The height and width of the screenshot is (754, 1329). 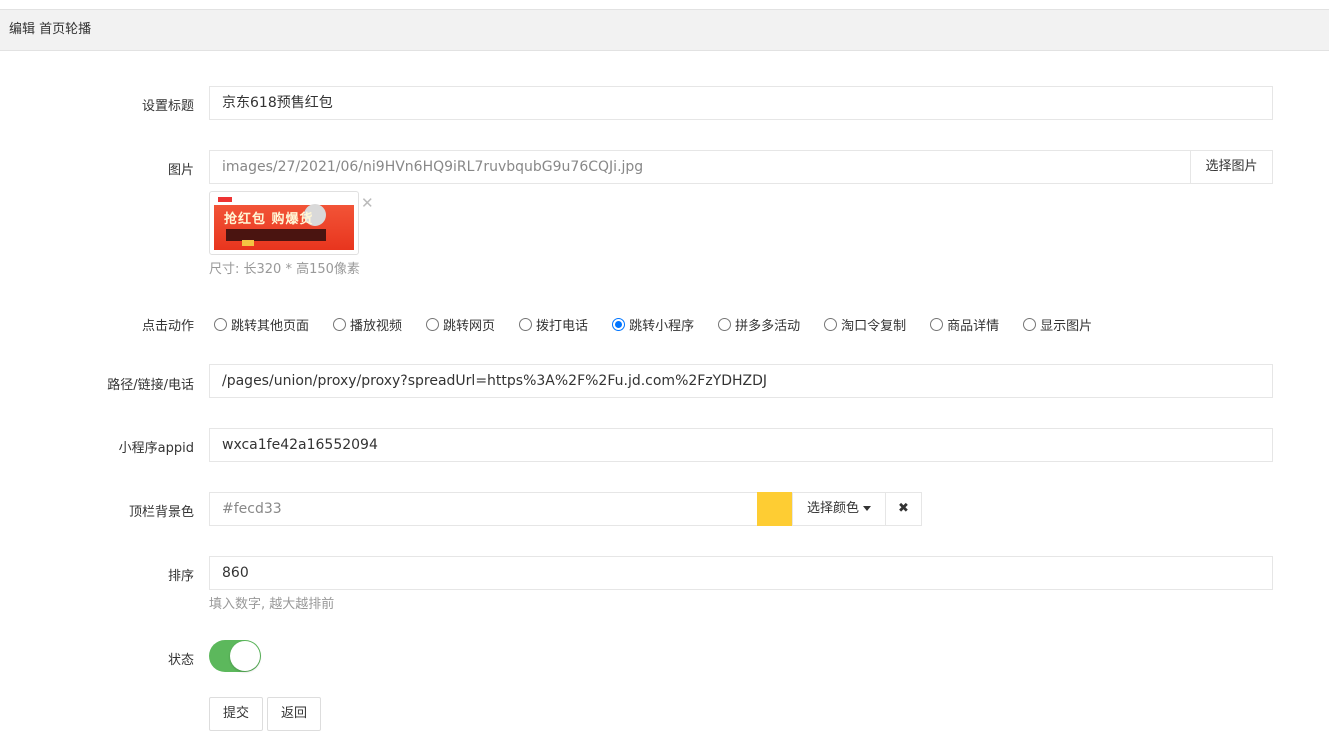 I want to click on thumb-text: 抢红包 购爆货, so click(x=269, y=219).